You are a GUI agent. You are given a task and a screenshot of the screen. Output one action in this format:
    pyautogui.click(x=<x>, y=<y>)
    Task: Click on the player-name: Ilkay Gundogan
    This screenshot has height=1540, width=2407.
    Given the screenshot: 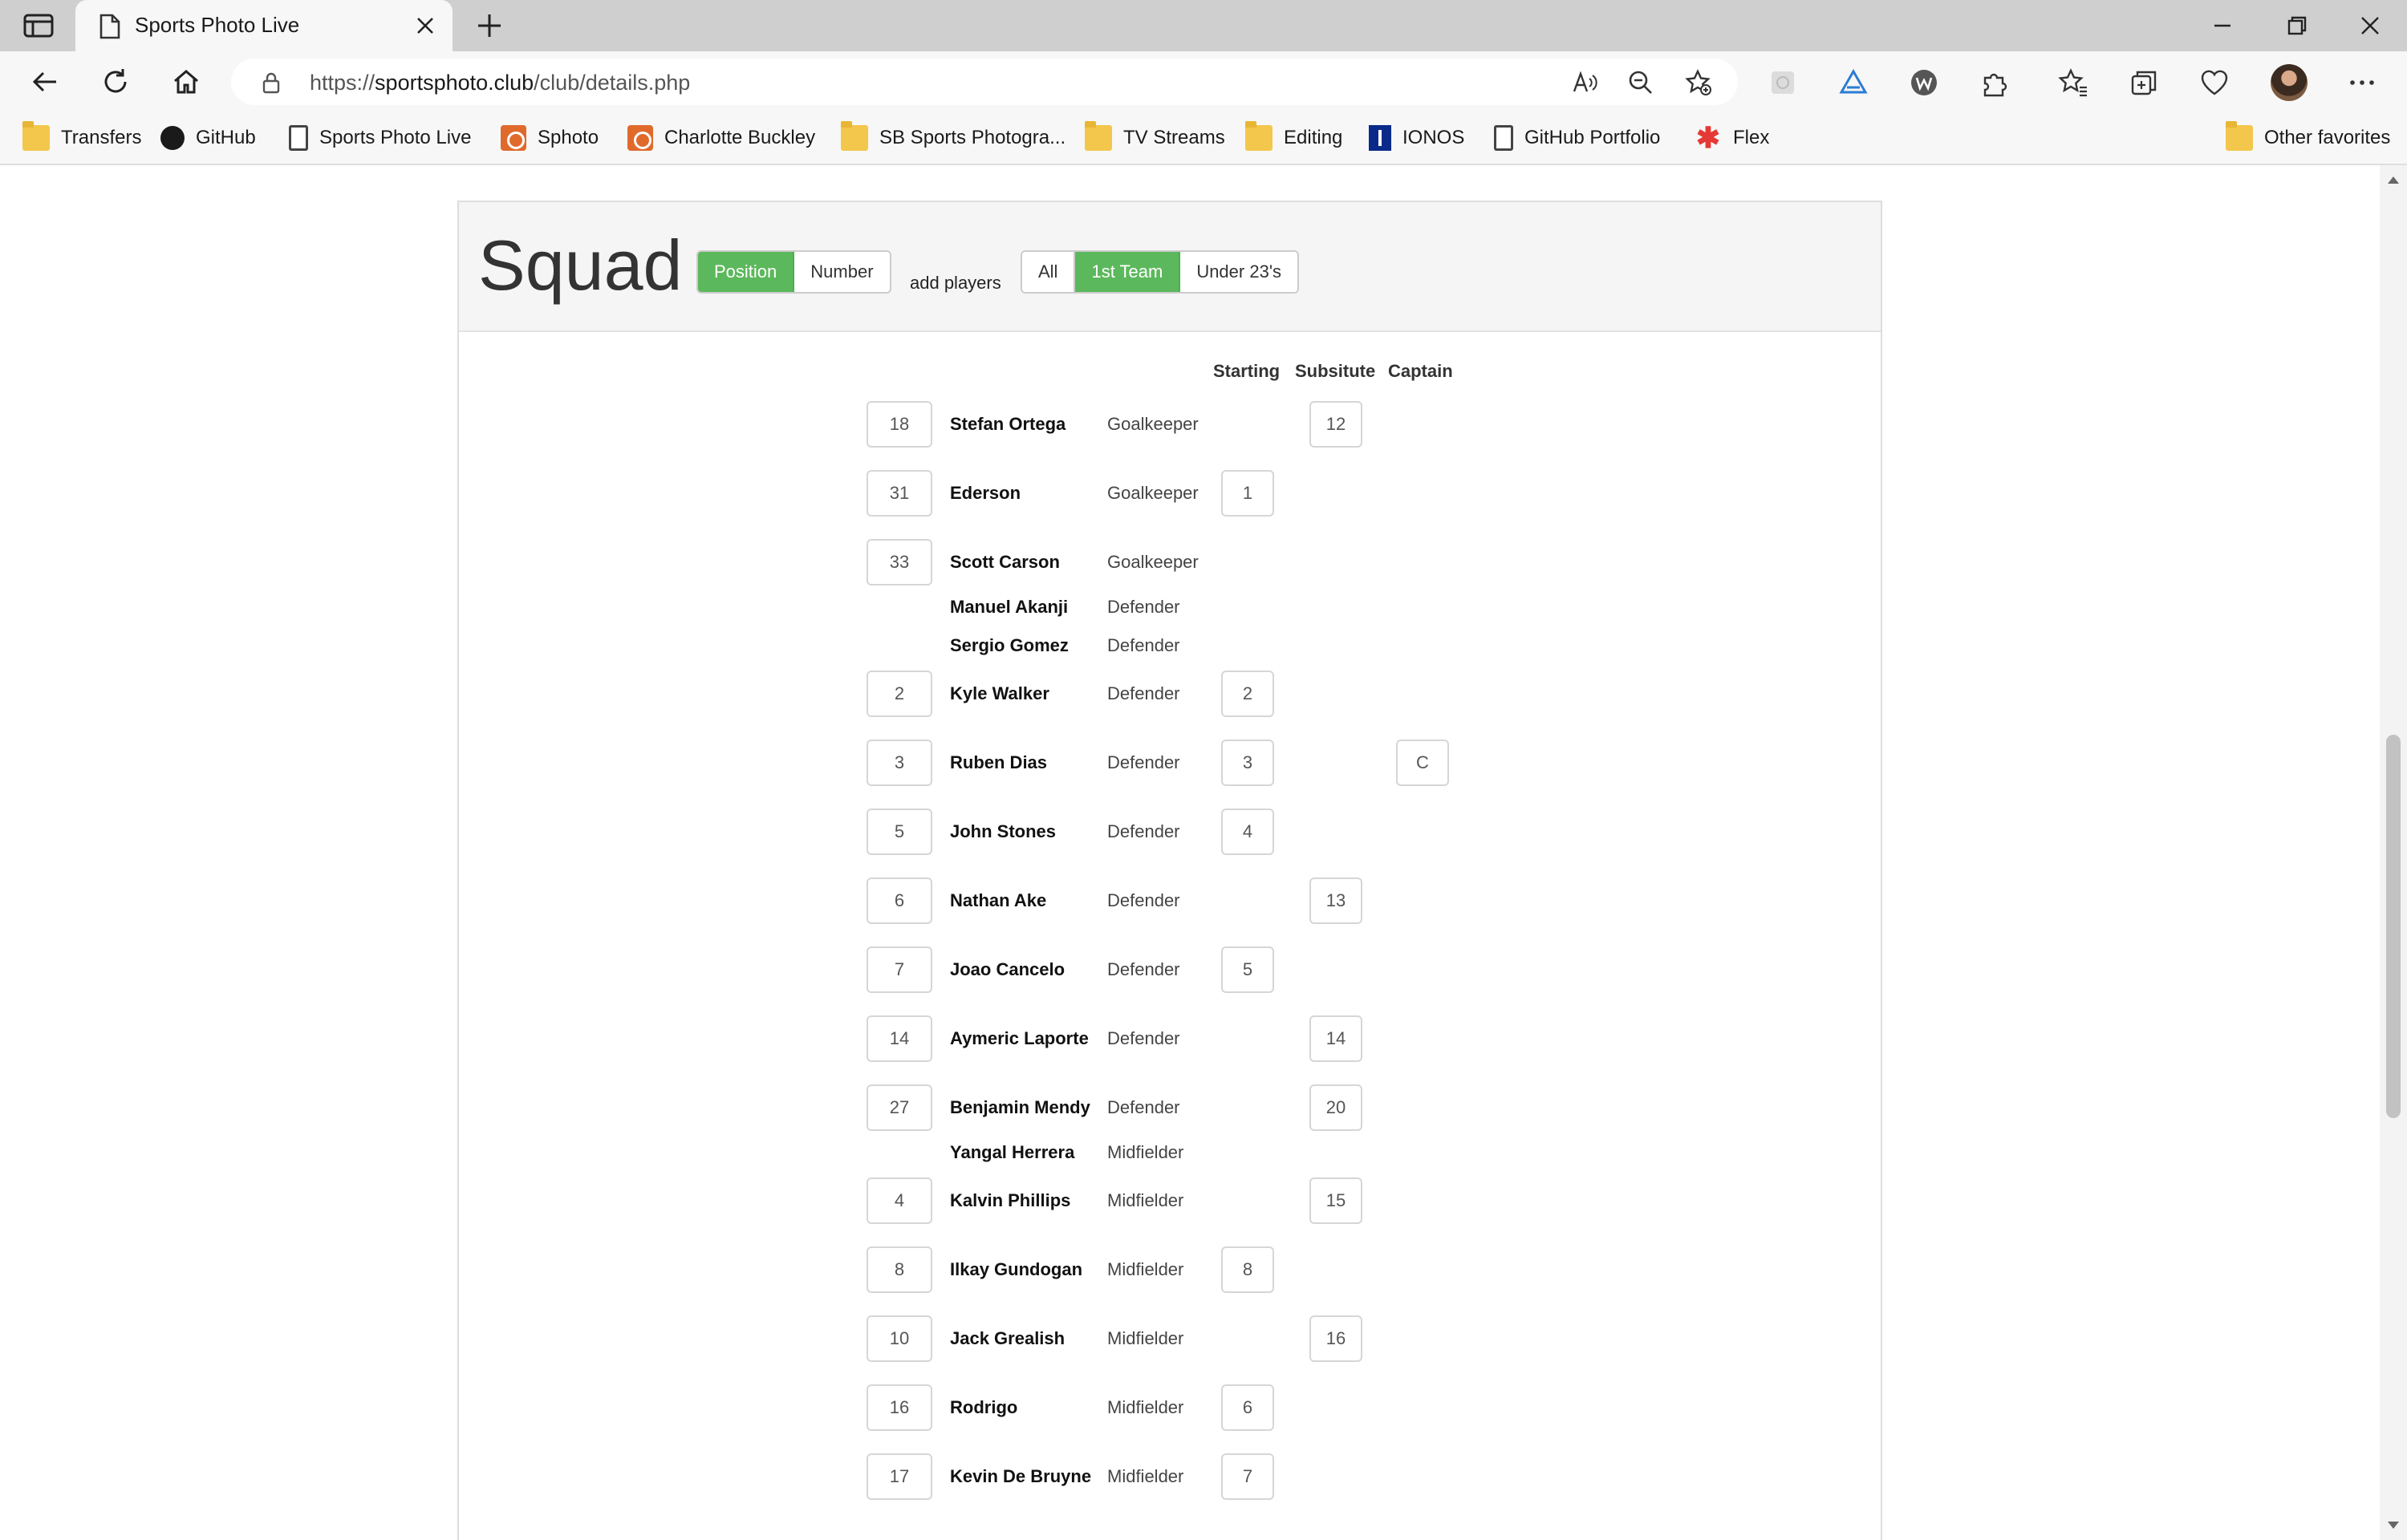 What is the action you would take?
    pyautogui.click(x=1017, y=1269)
    